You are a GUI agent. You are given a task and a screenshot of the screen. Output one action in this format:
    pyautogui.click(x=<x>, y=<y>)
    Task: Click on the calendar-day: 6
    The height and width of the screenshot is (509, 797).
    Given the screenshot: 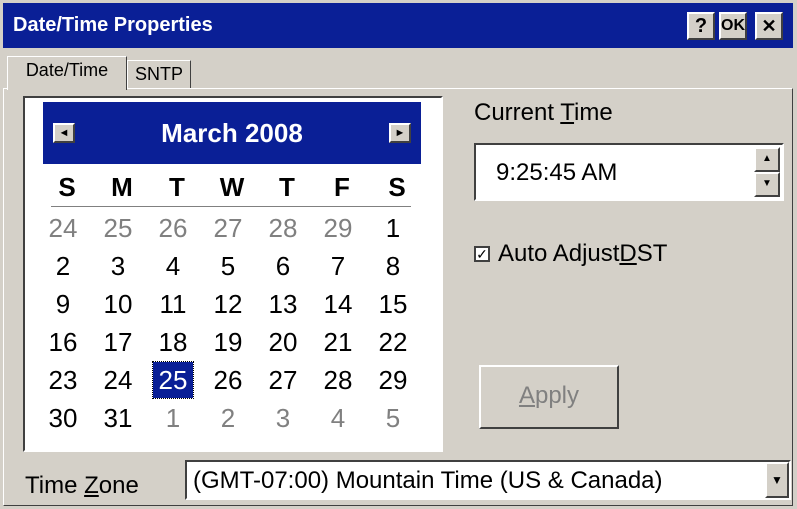 What is the action you would take?
    pyautogui.click(x=283, y=266)
    